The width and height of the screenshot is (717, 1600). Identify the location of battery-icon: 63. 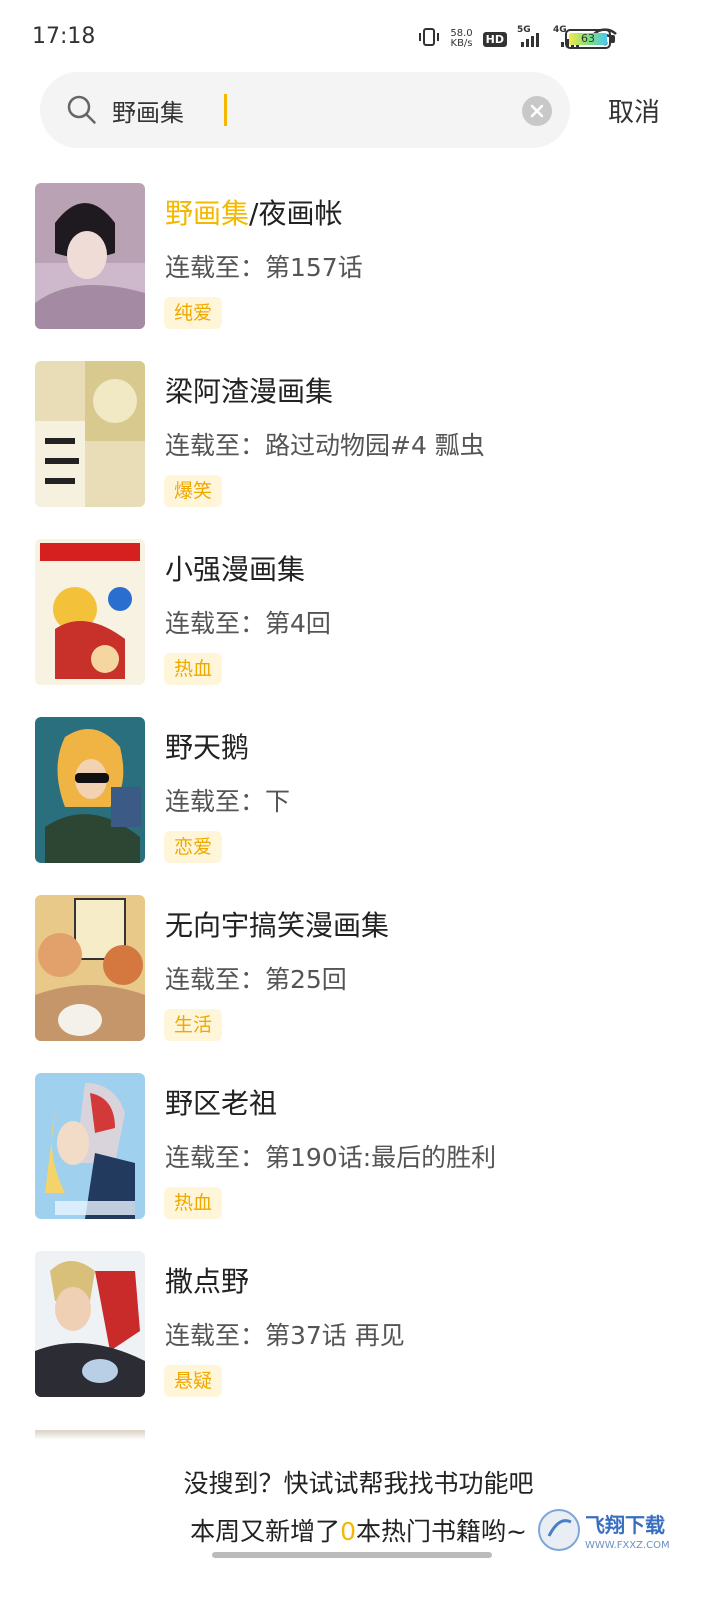
(588, 39).